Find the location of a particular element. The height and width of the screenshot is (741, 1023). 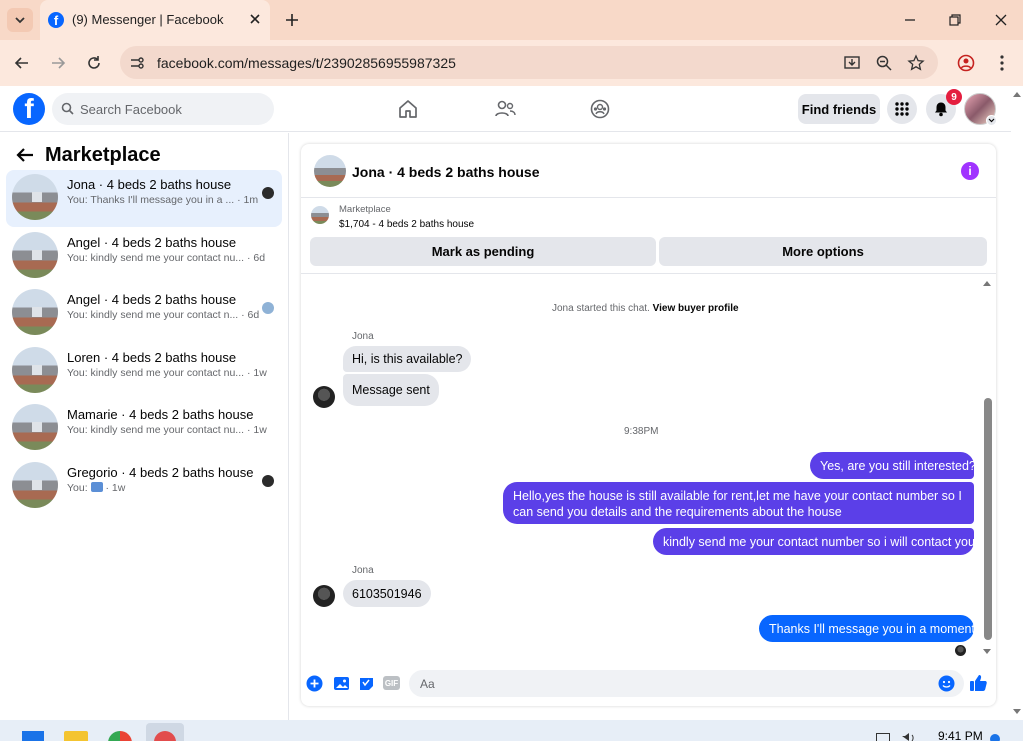

reload-icon is located at coordinates (94, 63).